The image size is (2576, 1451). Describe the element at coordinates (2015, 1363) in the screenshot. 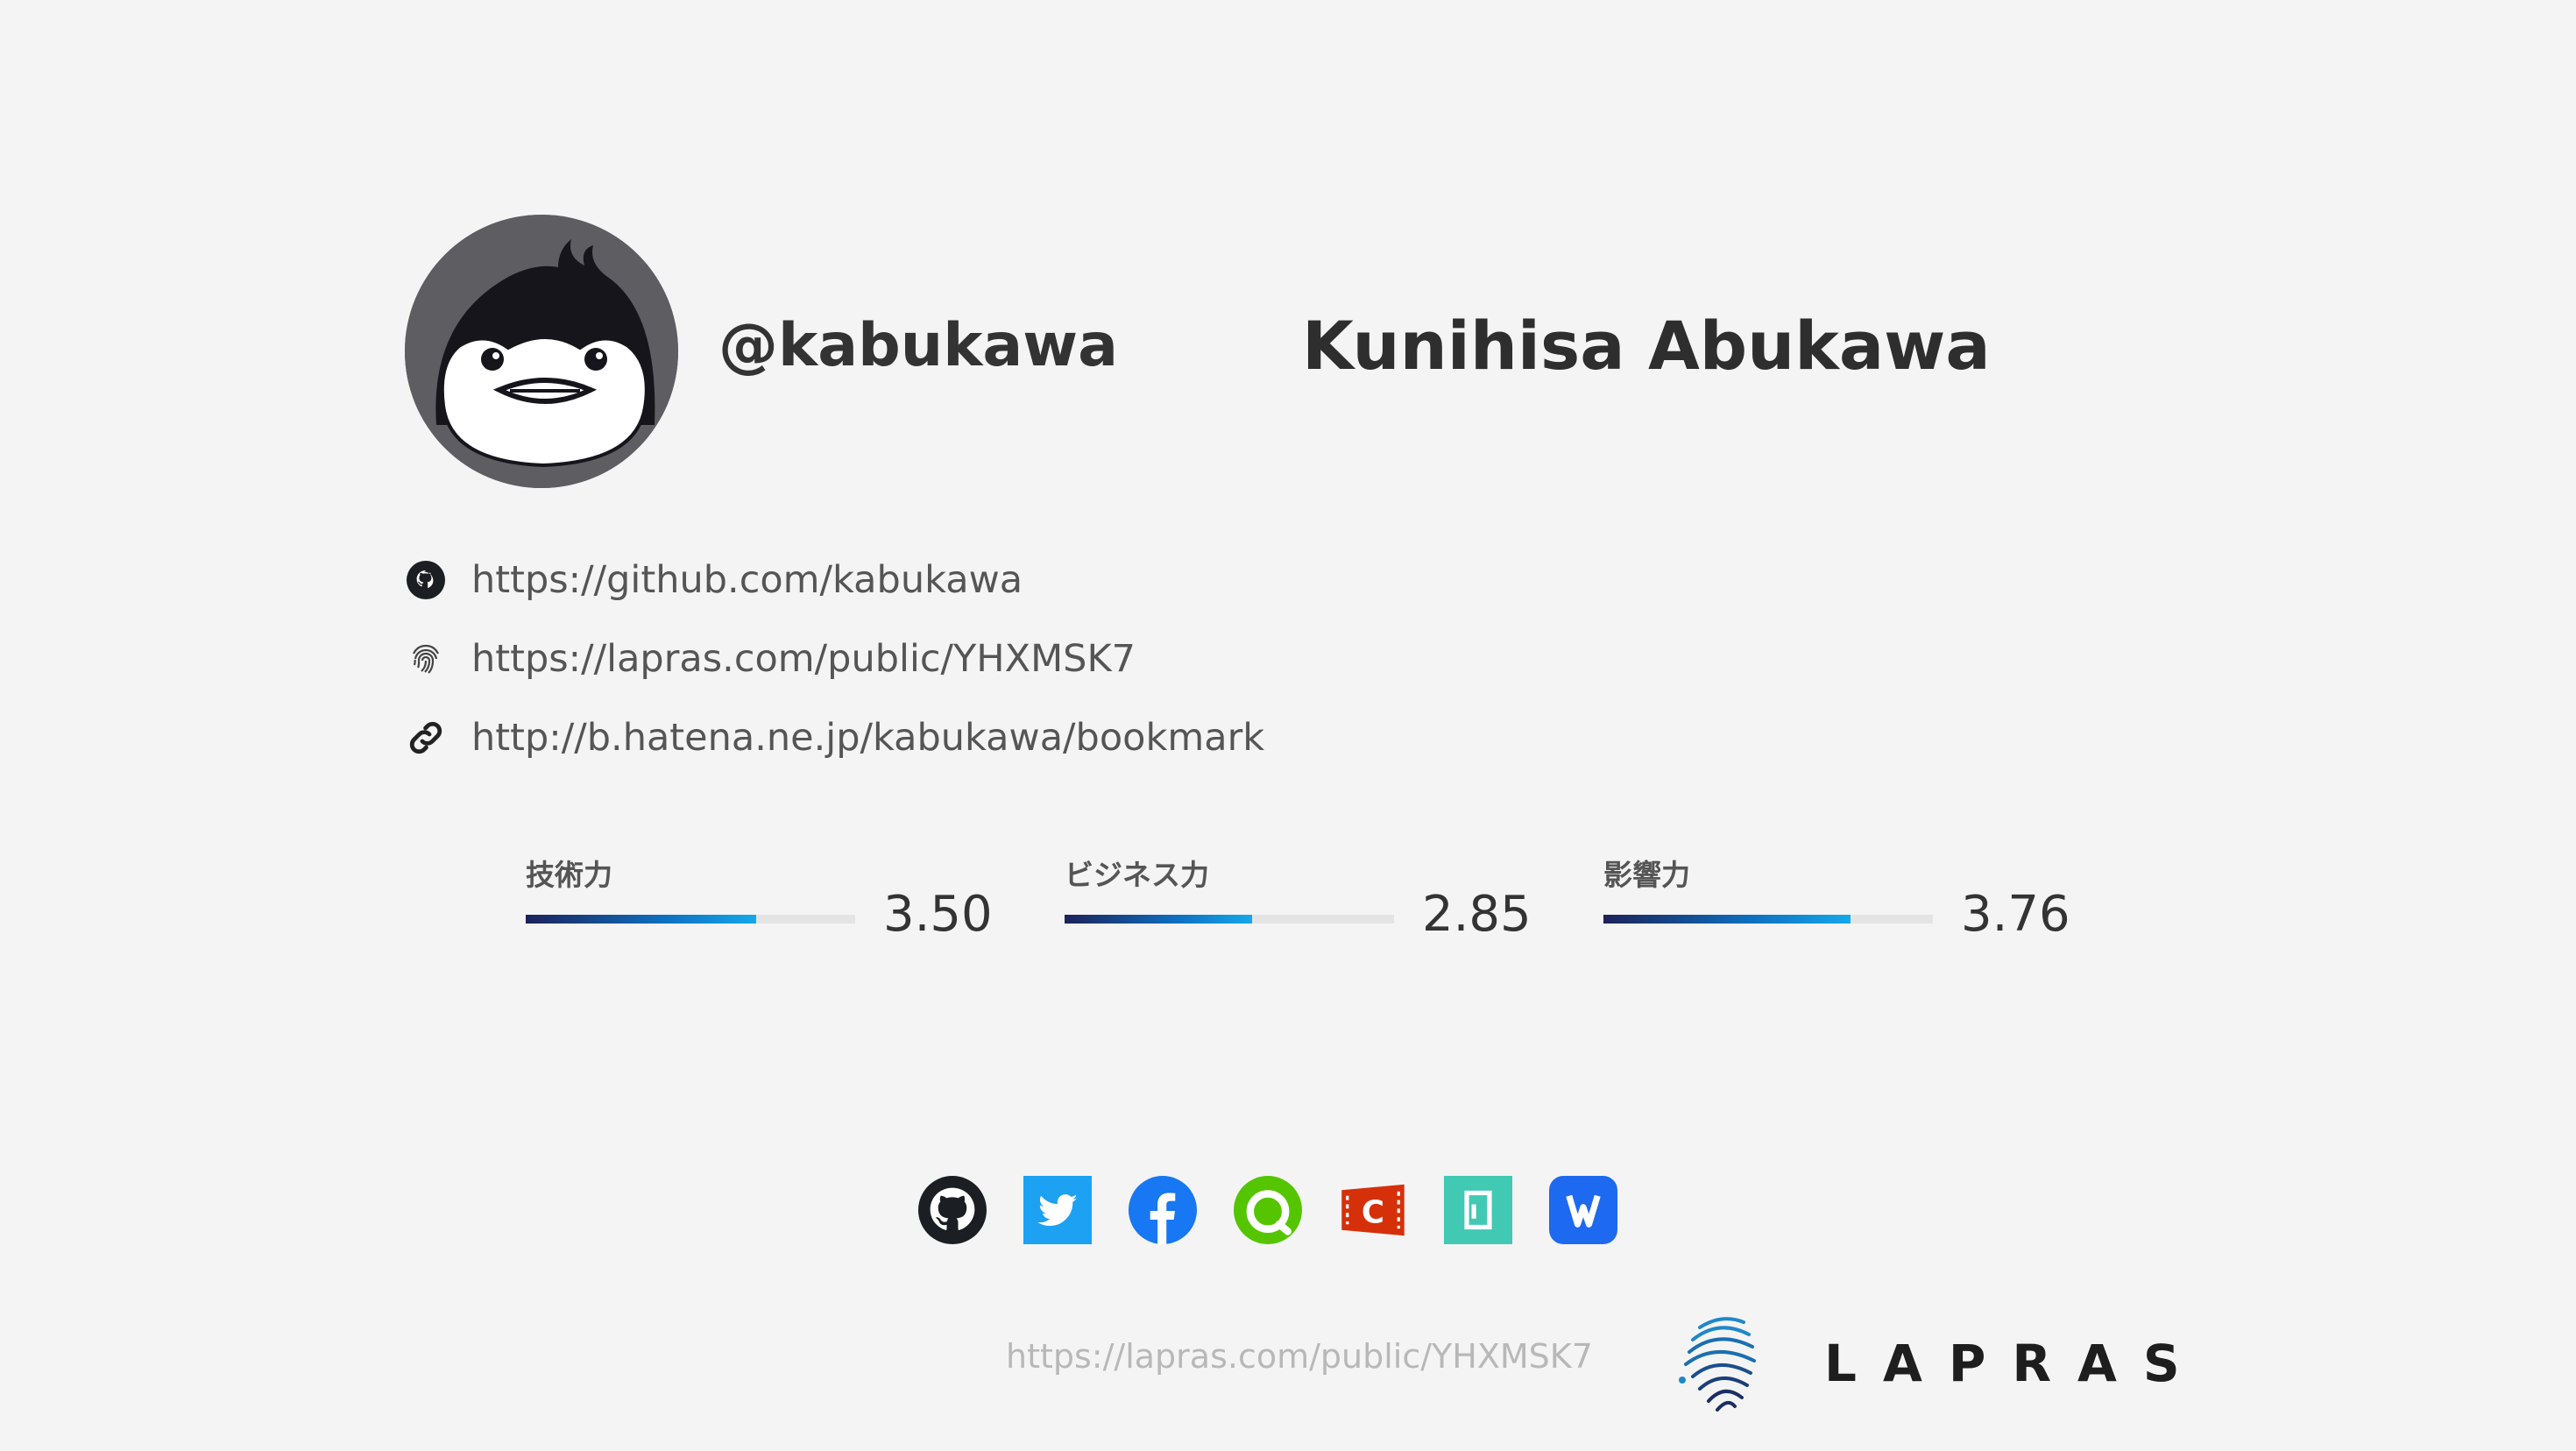

I see `lapras-wordmark: LAPRAS` at that location.